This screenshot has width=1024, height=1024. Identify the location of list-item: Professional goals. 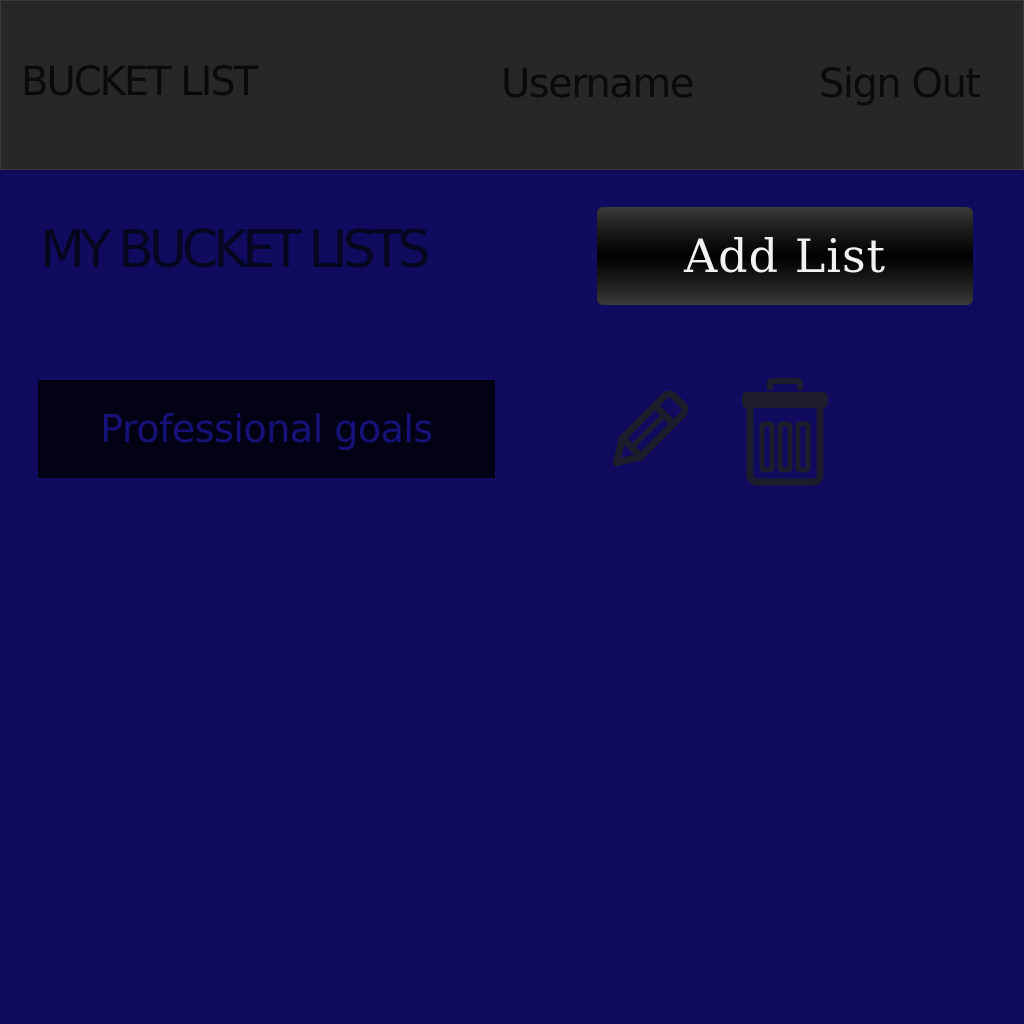
(266, 429).